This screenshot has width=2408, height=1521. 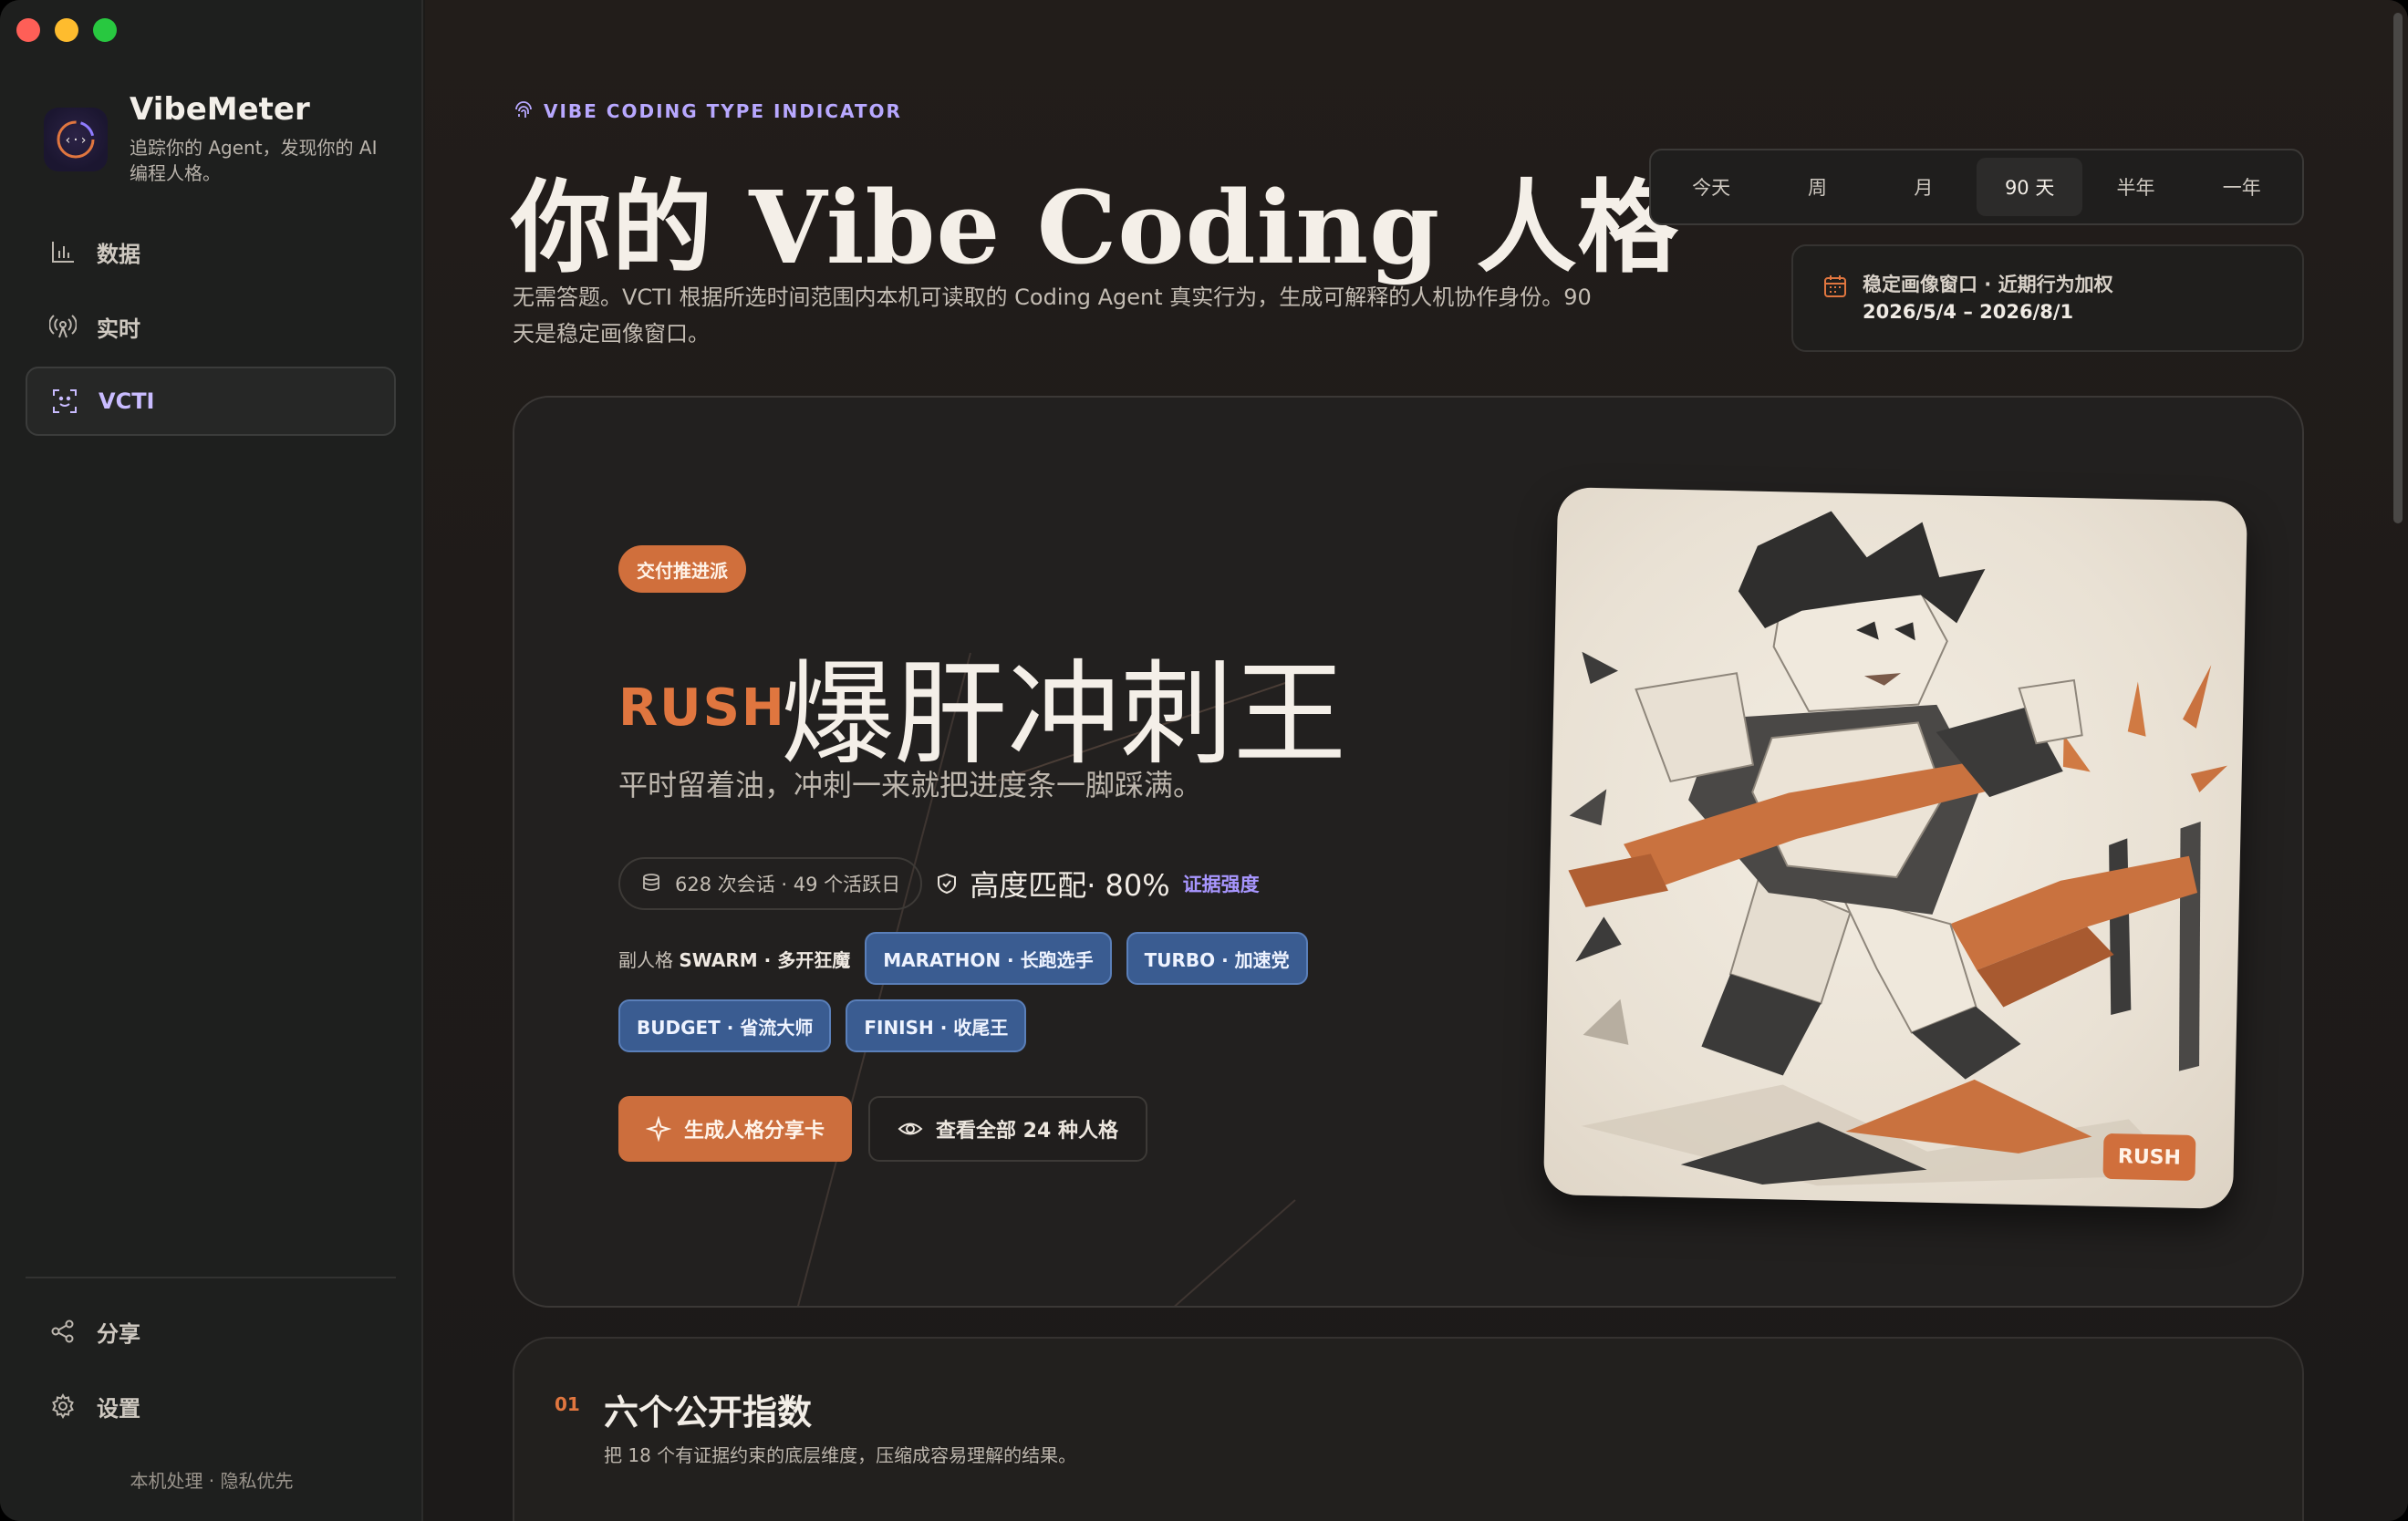 I want to click on time-range-selector: 今天 周 月 90 天 半年 一年, so click(x=1976, y=187).